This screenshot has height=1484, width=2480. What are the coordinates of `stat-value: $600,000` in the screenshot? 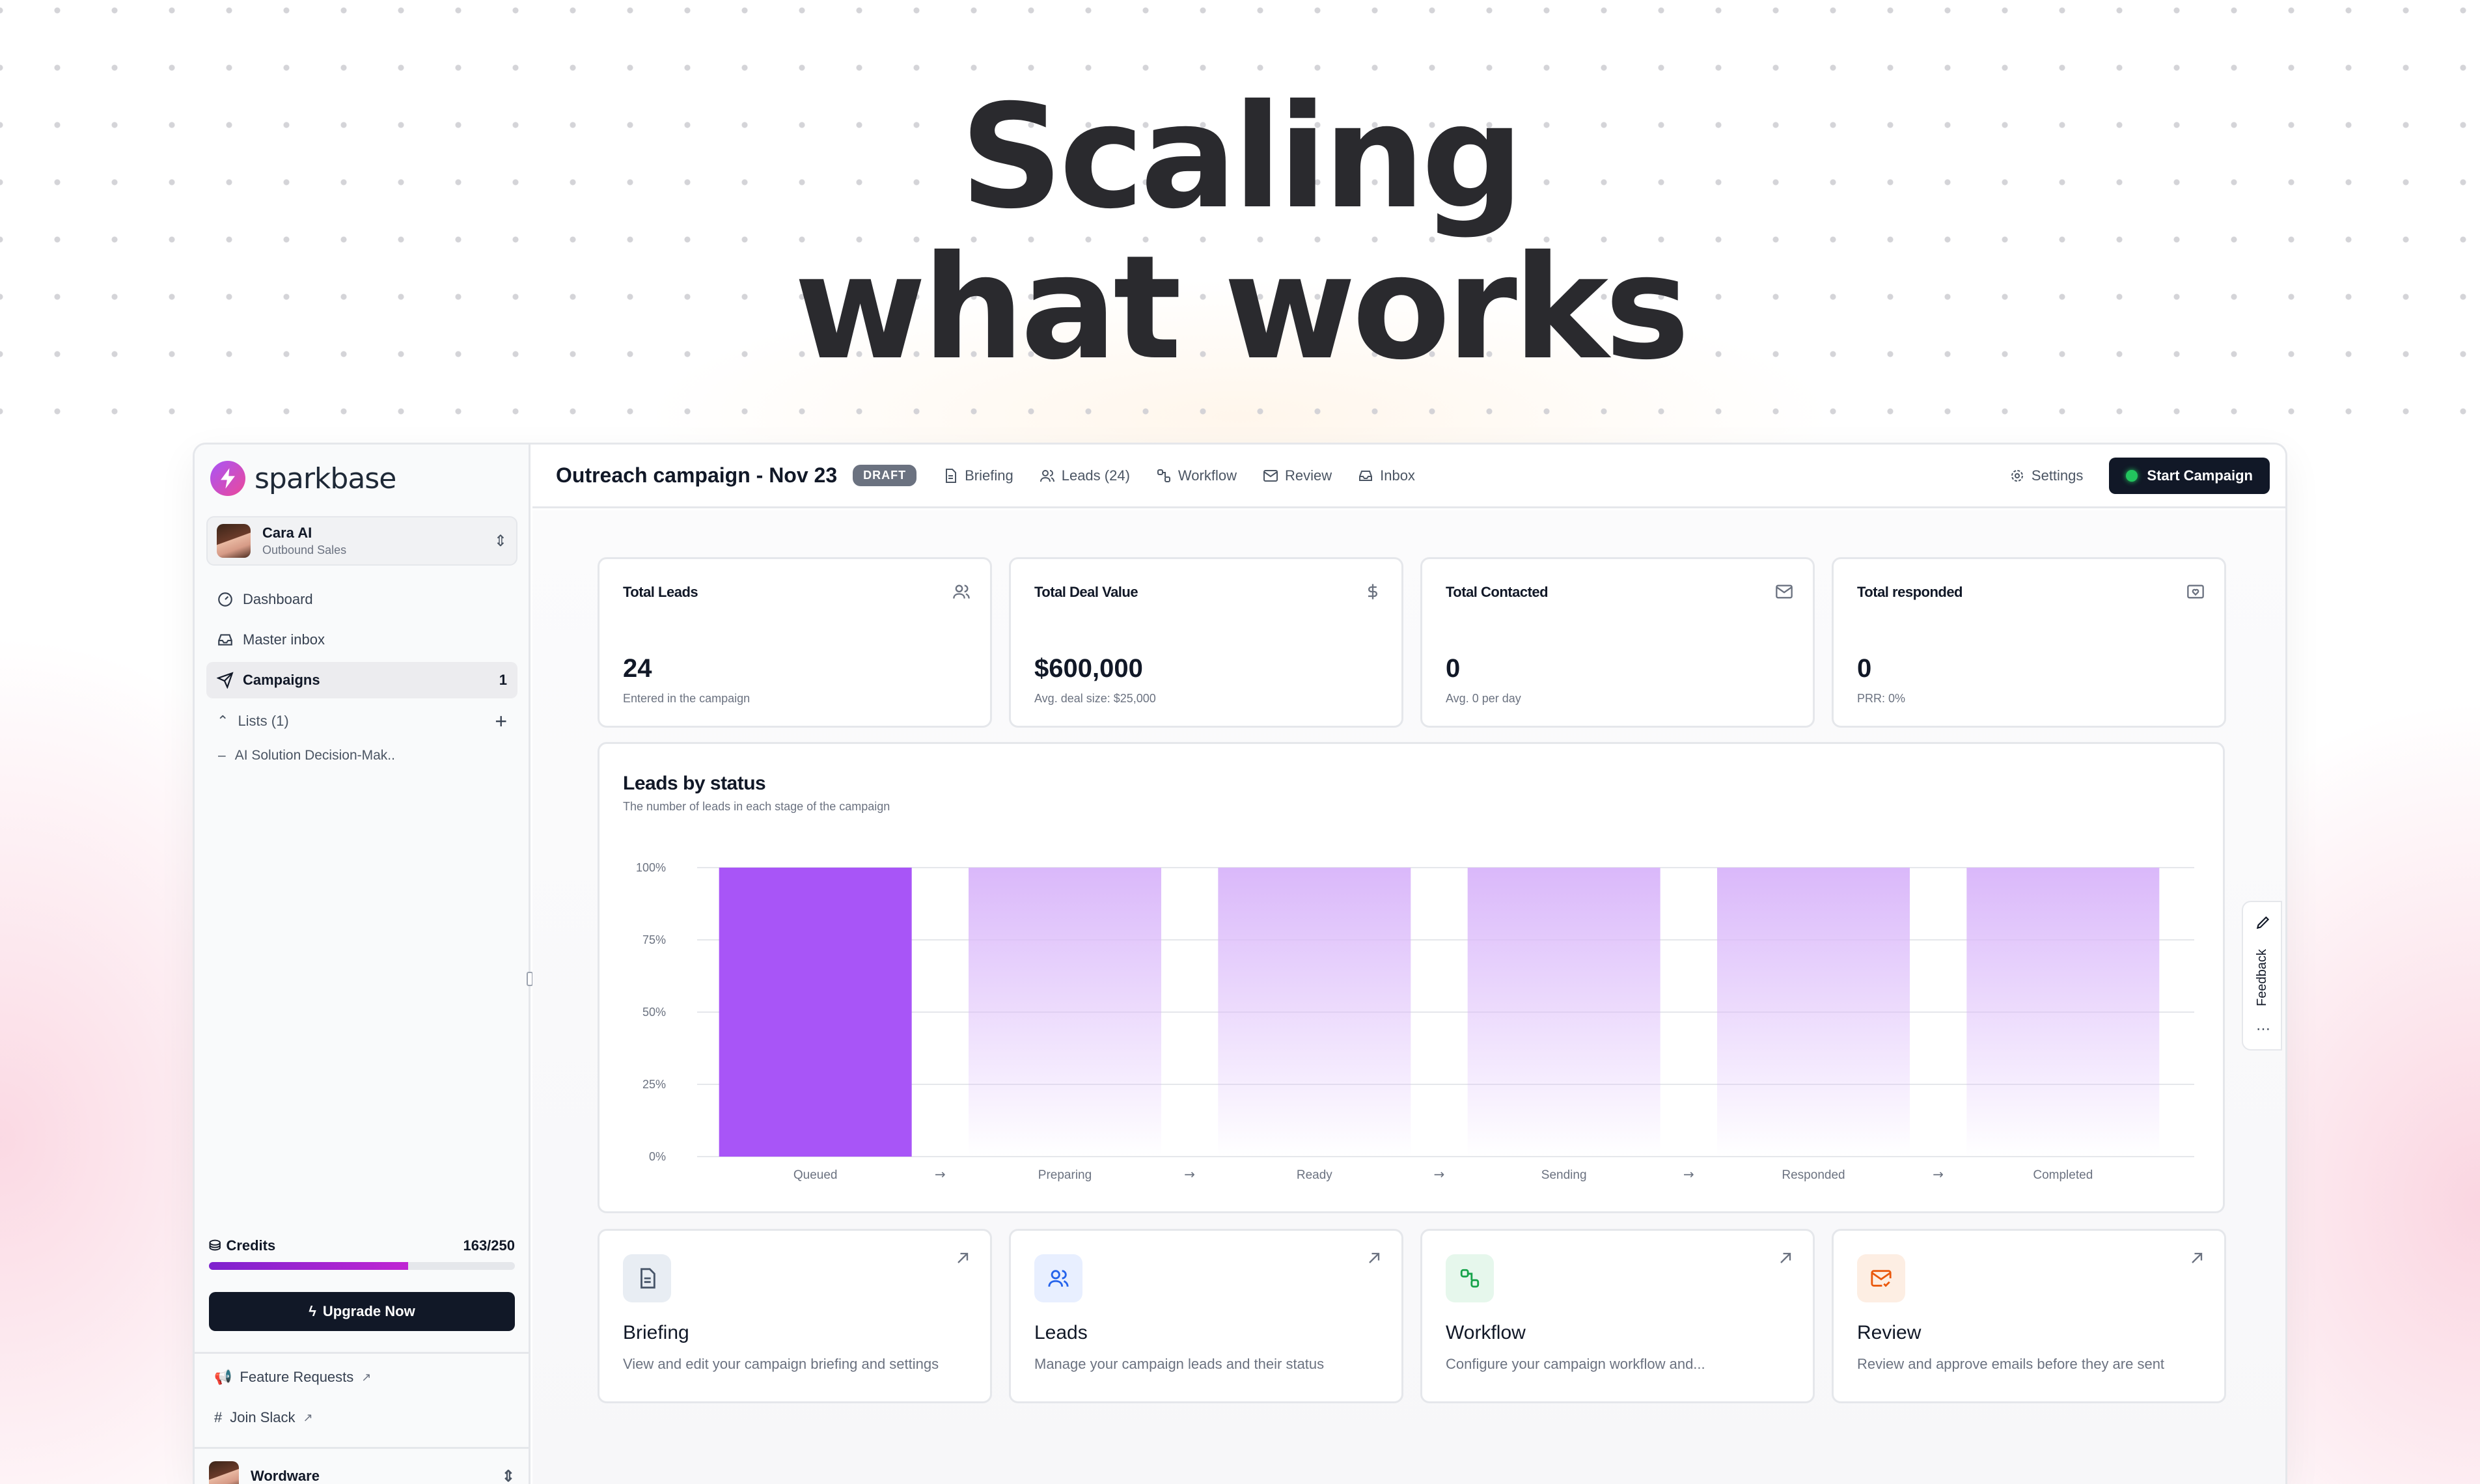 It's located at (1088, 668).